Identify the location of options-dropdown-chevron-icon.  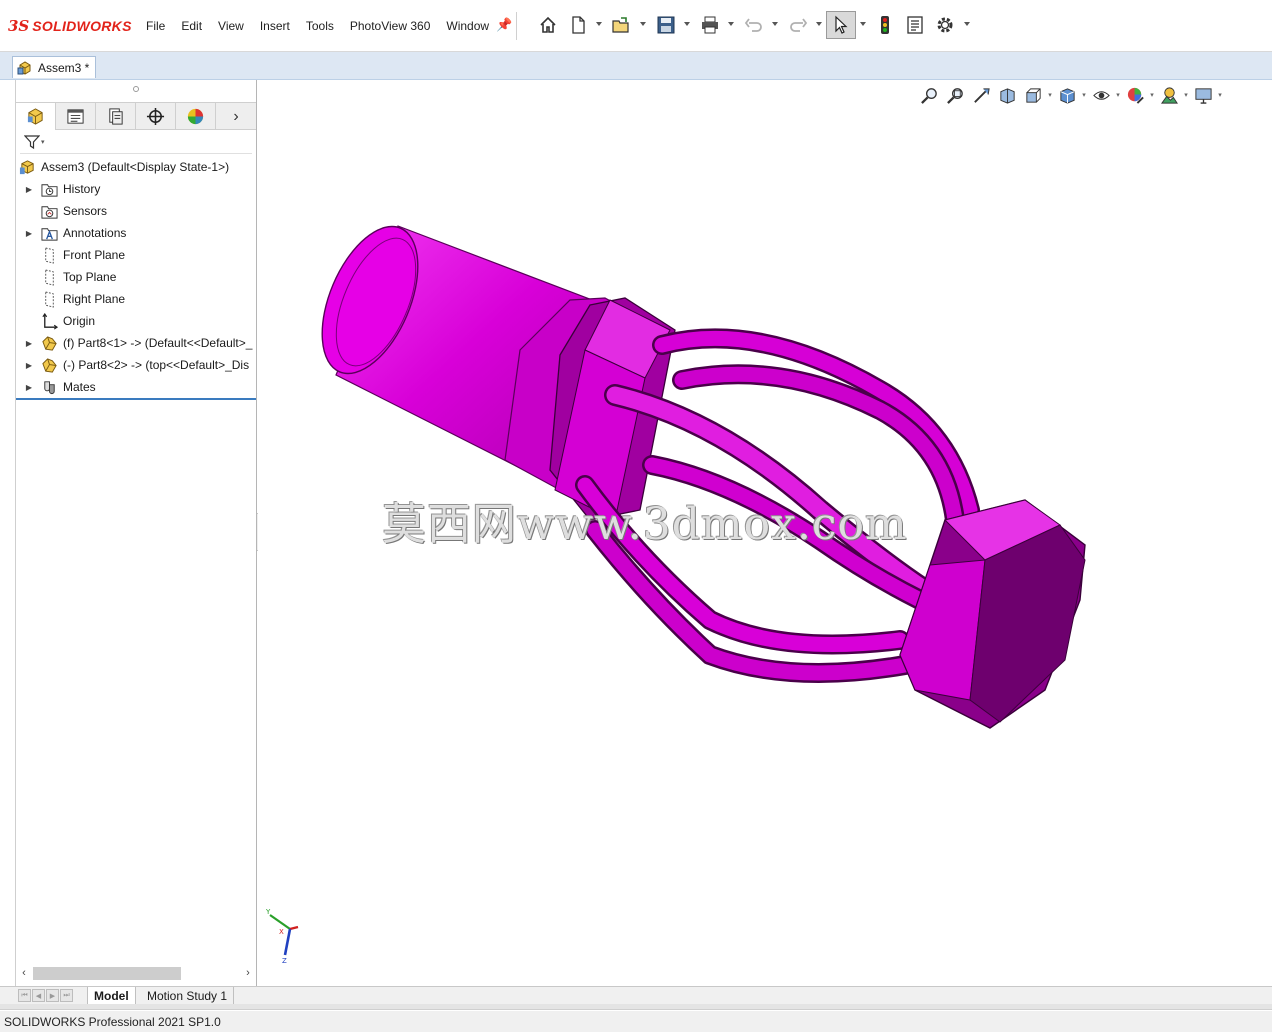
(967, 24).